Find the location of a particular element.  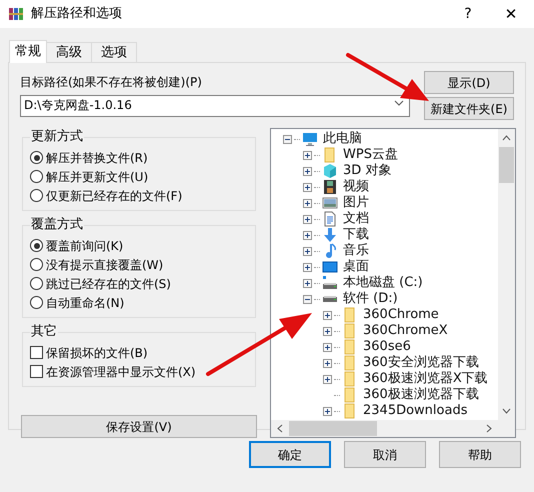

radio-label: 解压并更新文件(U) is located at coordinates (97, 177).